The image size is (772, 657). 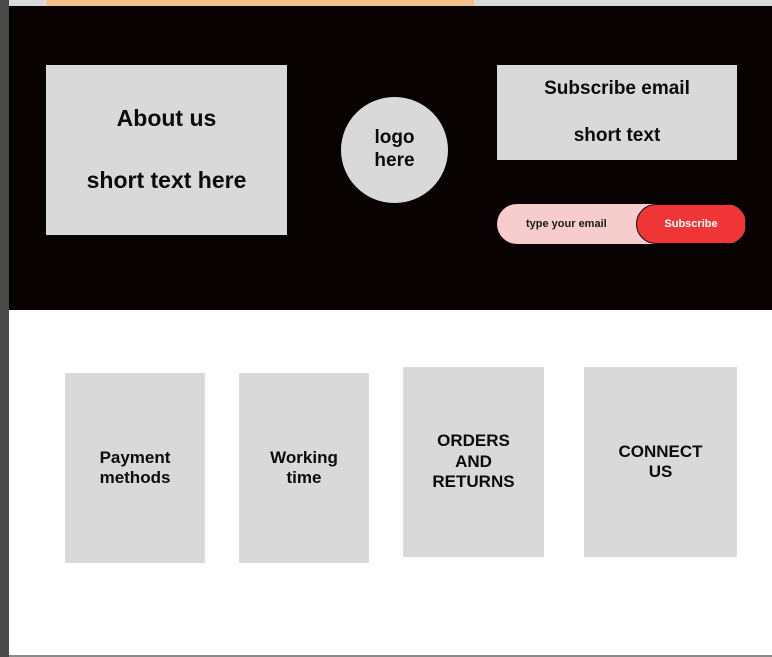 I want to click on email-input, so click(x=572, y=224).